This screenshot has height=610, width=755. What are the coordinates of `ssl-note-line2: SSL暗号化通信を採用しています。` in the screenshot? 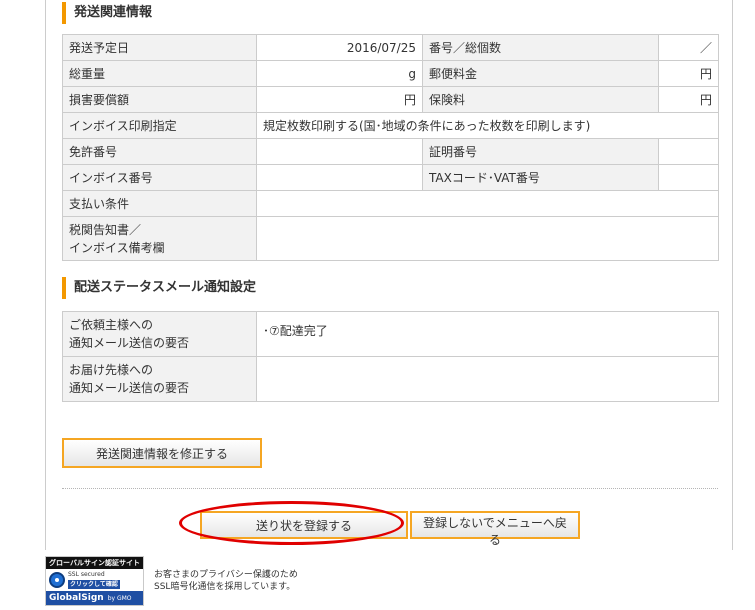 It's located at (225, 587).